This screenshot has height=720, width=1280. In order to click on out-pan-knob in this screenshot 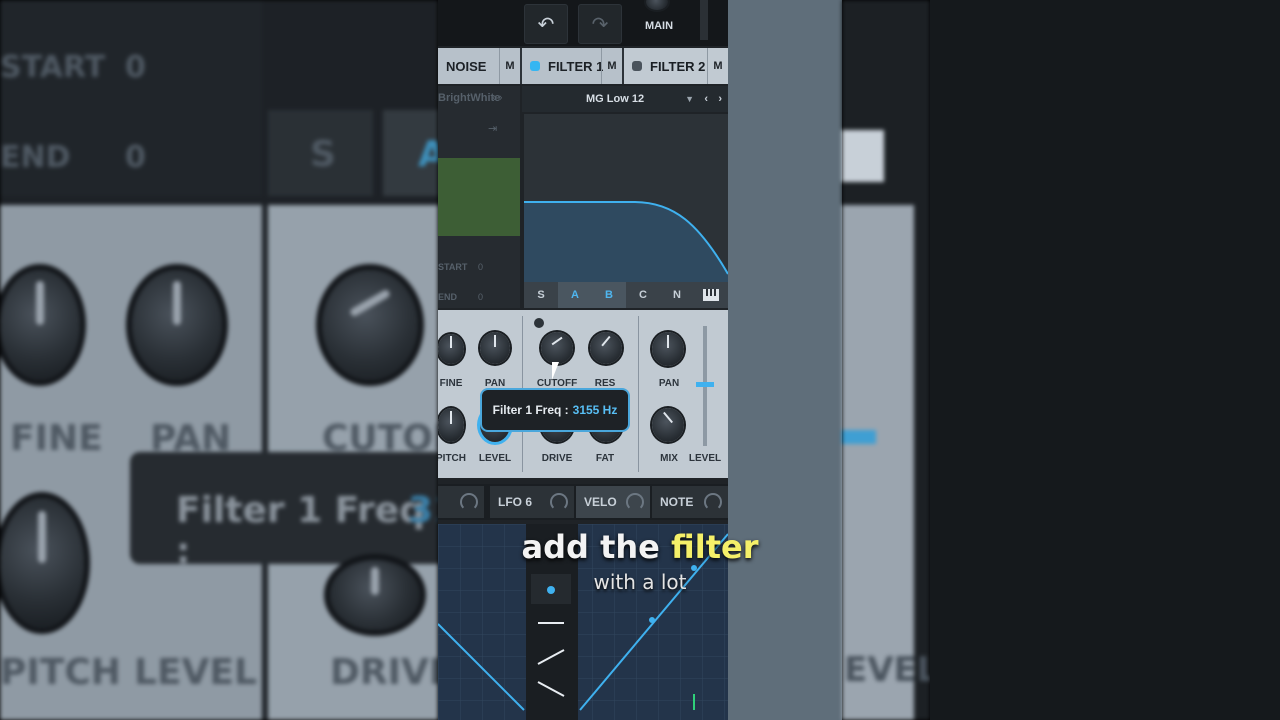, I will do `click(668, 349)`.